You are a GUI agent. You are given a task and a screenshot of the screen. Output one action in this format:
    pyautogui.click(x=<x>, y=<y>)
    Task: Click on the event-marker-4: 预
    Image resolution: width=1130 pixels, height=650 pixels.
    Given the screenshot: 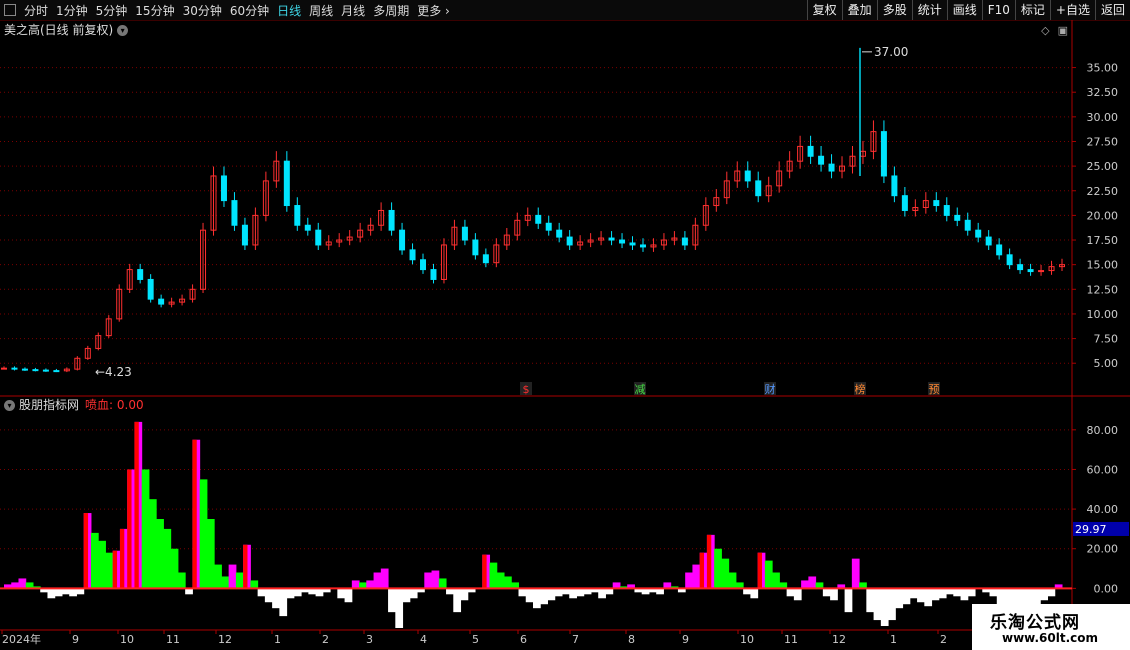 What is the action you would take?
    pyautogui.click(x=934, y=389)
    